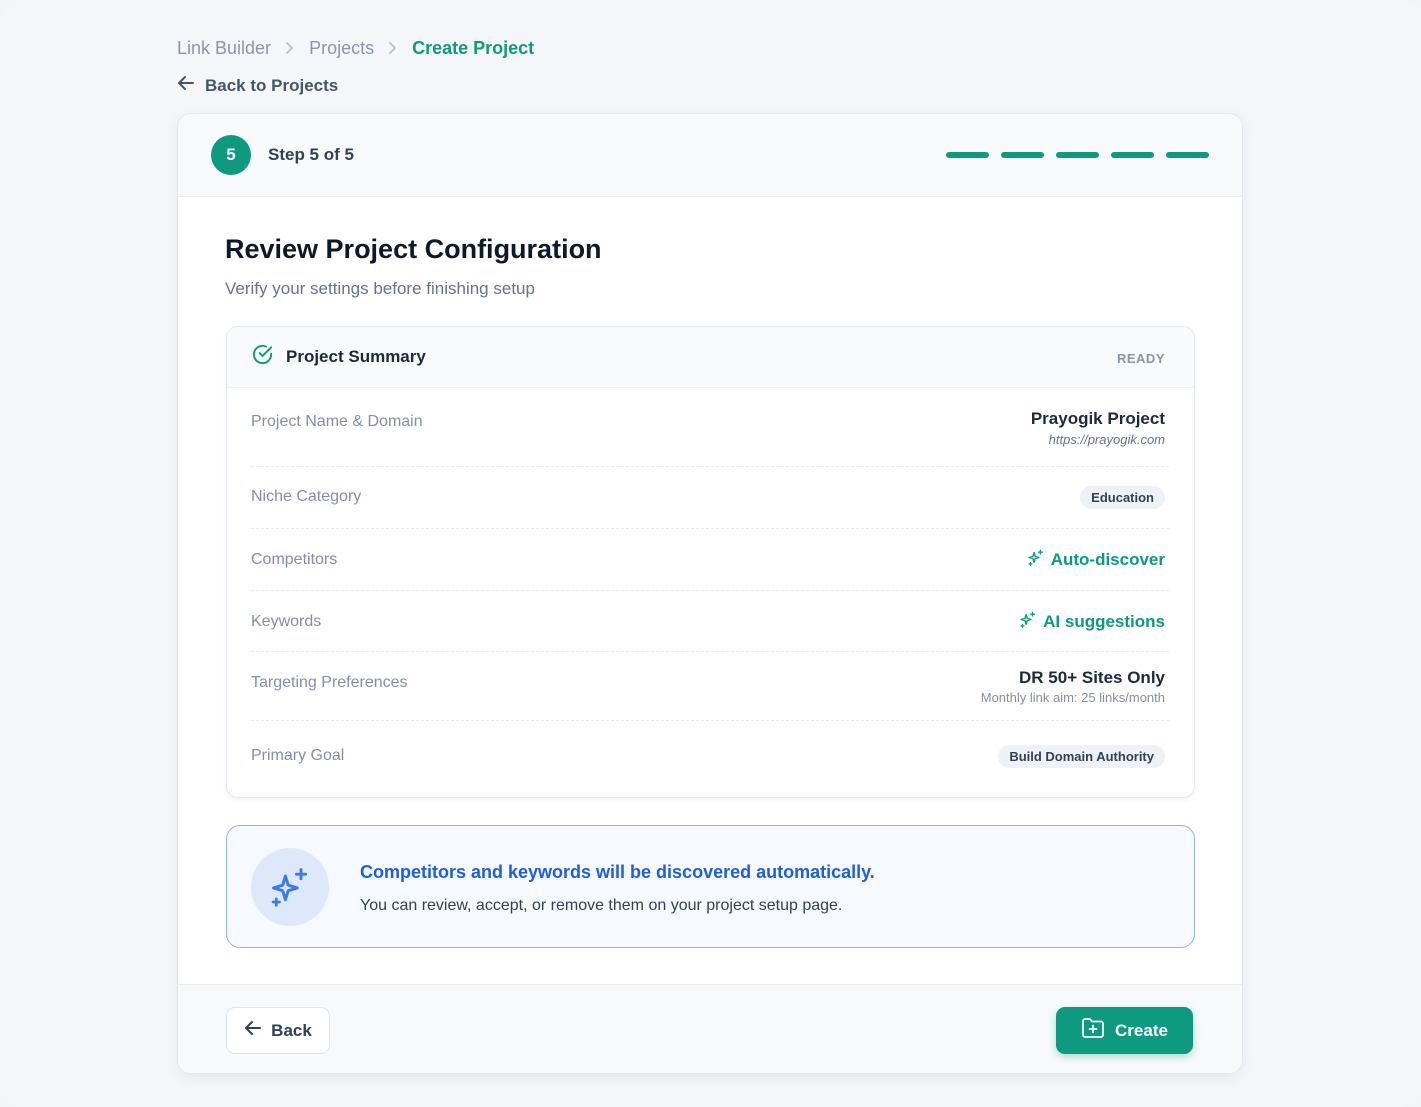 Image resolution: width=1421 pixels, height=1107 pixels. I want to click on niche-badge: Education, so click(1122, 497).